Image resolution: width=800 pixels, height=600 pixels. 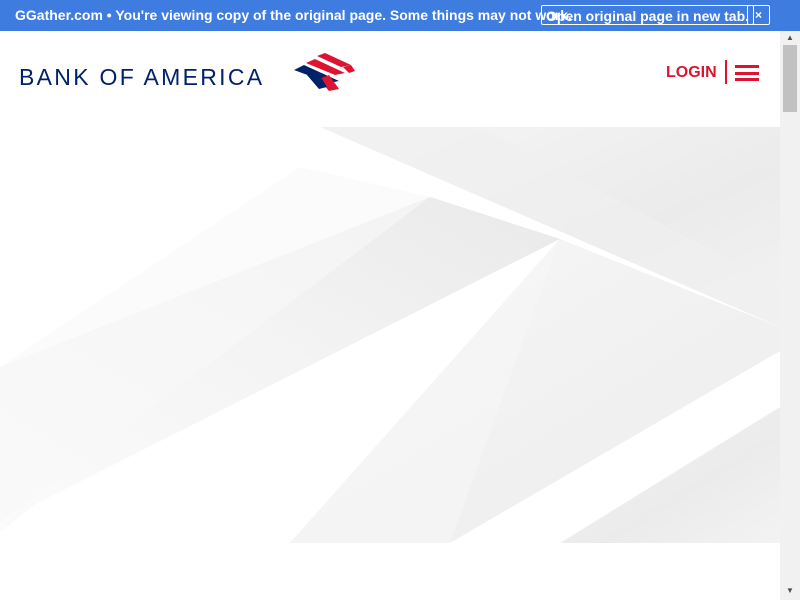 What do you see at coordinates (790, 591) in the screenshot?
I see `scroll-down-arrow-icon: ▼` at bounding box center [790, 591].